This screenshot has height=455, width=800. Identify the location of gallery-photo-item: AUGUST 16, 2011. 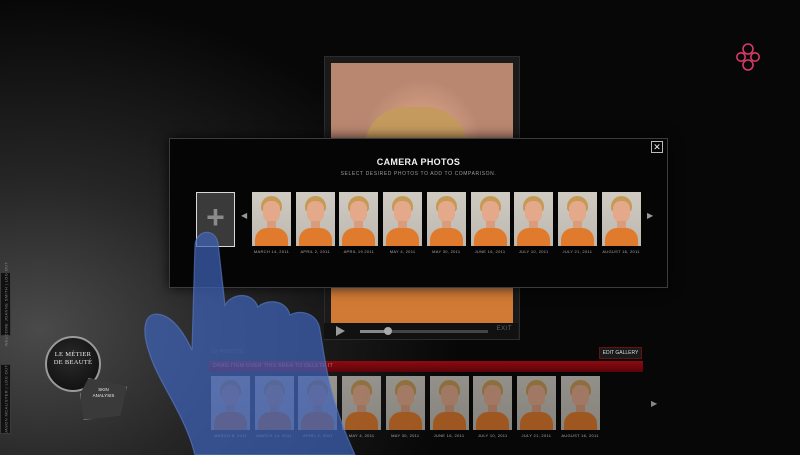
(580, 407).